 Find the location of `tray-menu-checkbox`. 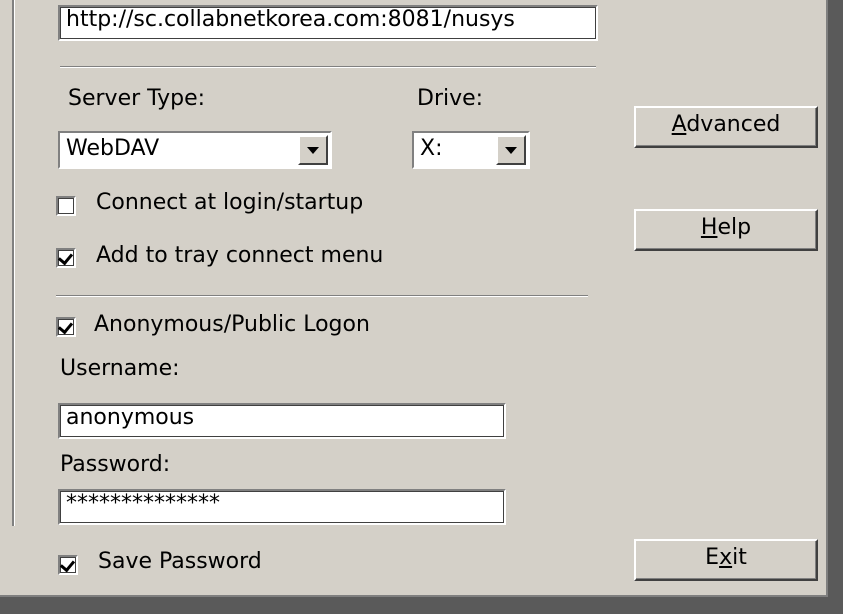

tray-menu-checkbox is located at coordinates (66, 258).